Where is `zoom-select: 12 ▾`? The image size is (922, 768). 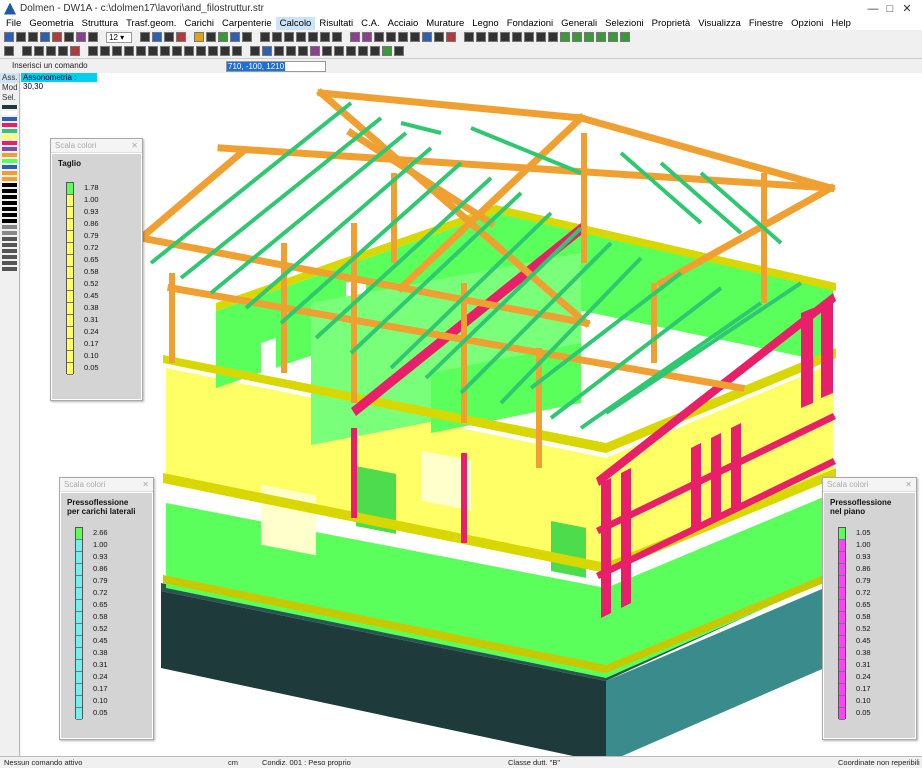 zoom-select: 12 ▾ is located at coordinates (119, 37).